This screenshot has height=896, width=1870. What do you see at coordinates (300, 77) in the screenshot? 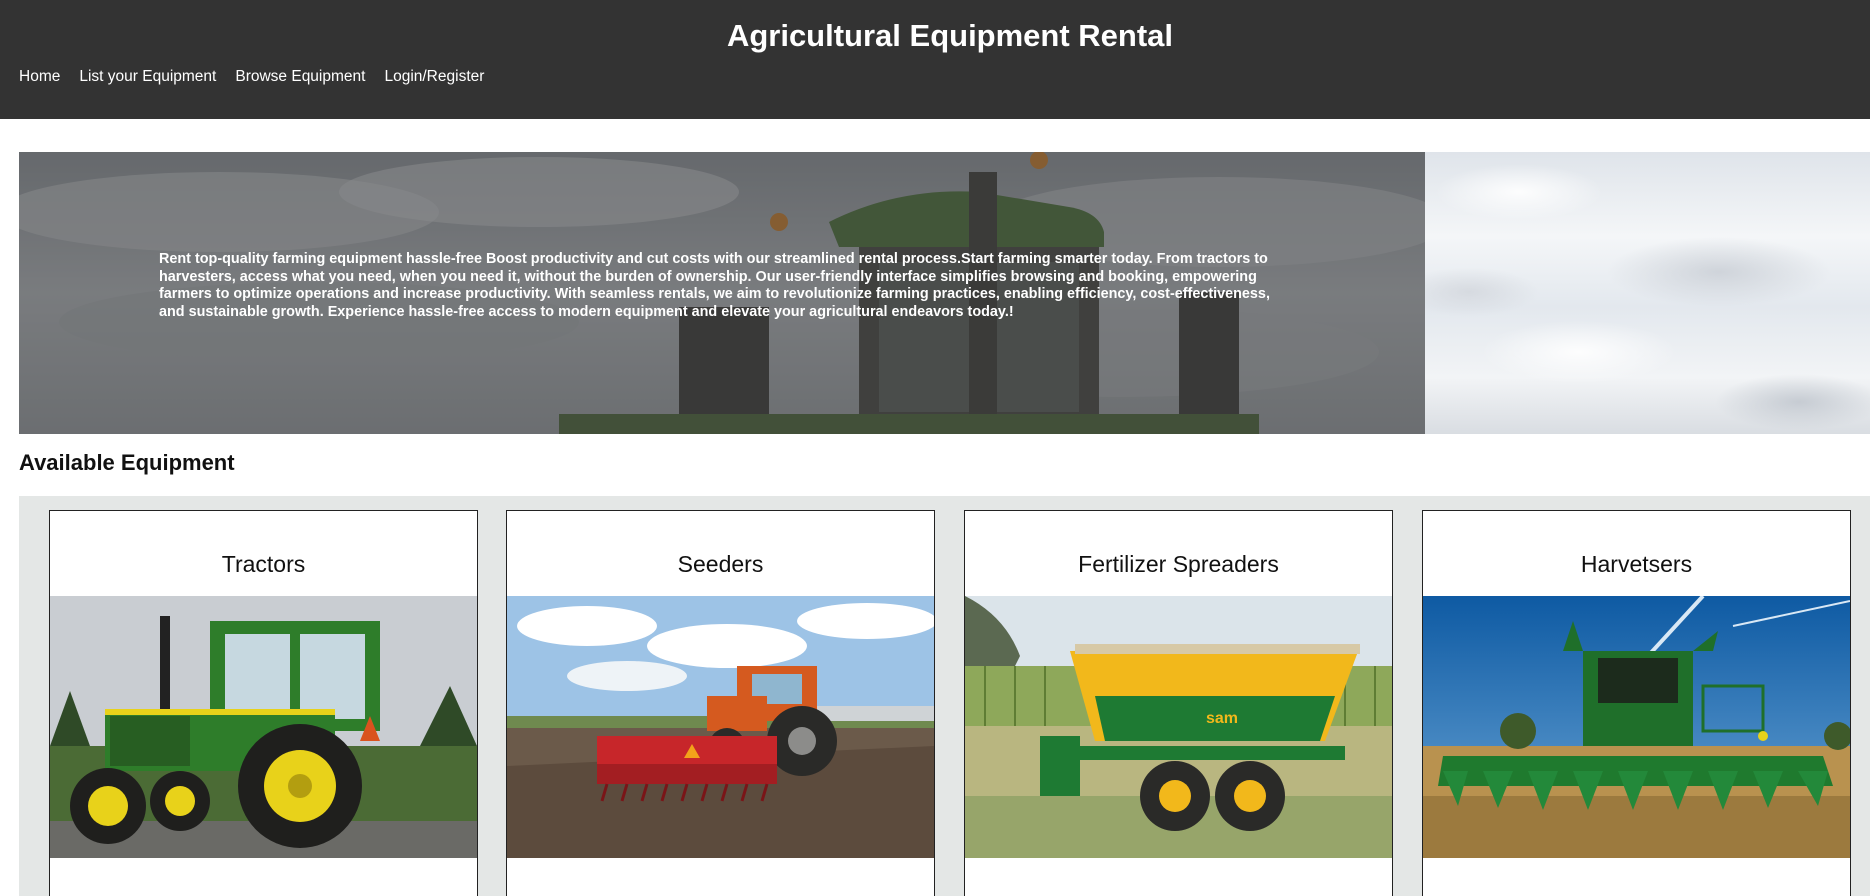
I see `nav-browse-equipment-link: Browse Equipment` at bounding box center [300, 77].